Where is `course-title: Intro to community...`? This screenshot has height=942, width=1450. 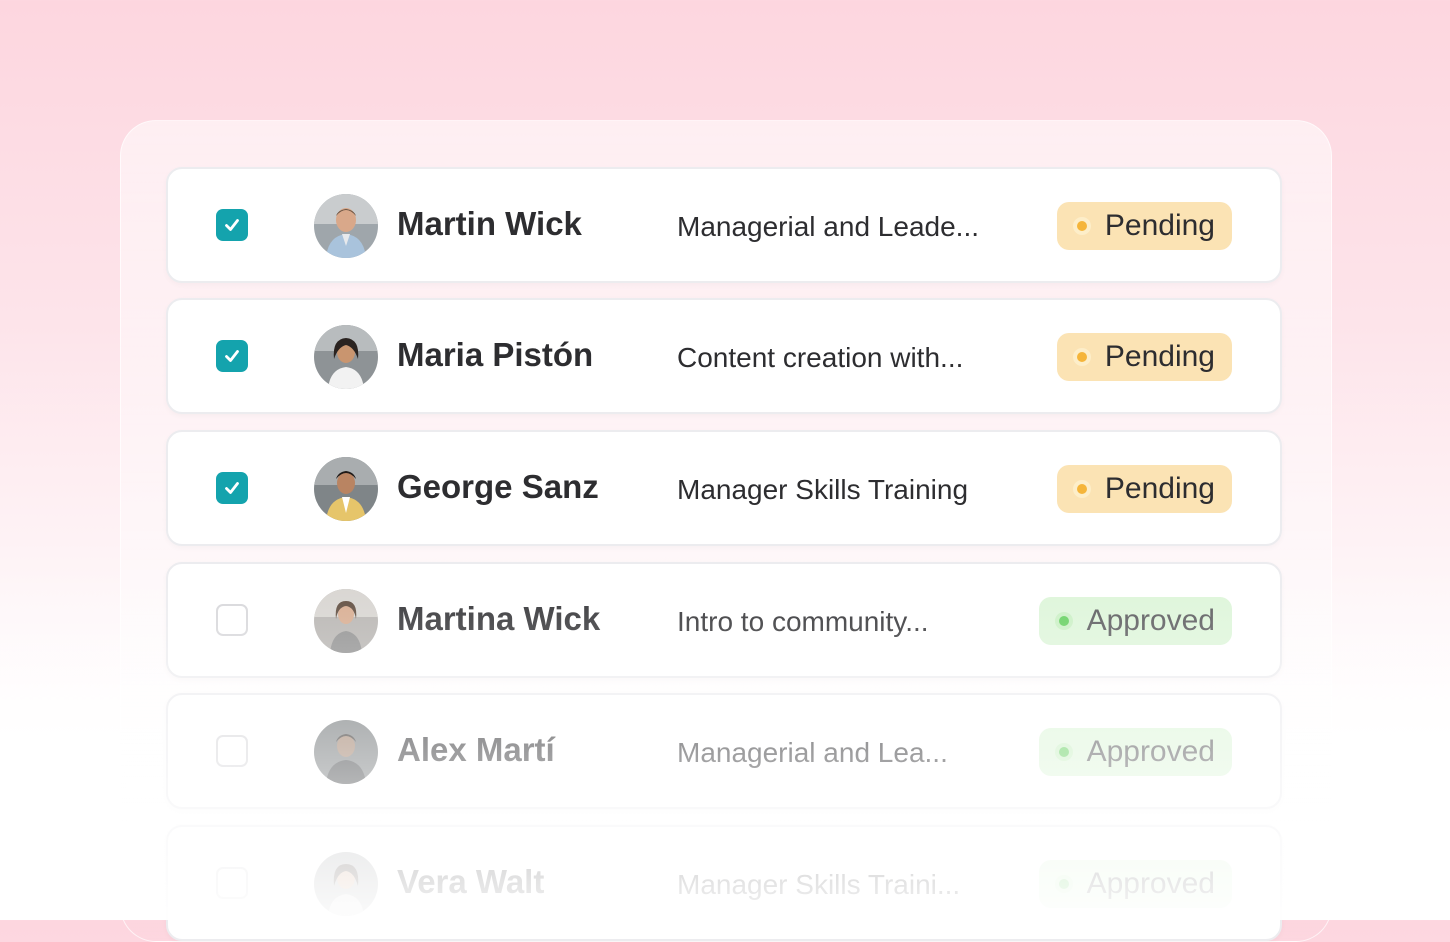
course-title: Intro to community... is located at coordinates (803, 621).